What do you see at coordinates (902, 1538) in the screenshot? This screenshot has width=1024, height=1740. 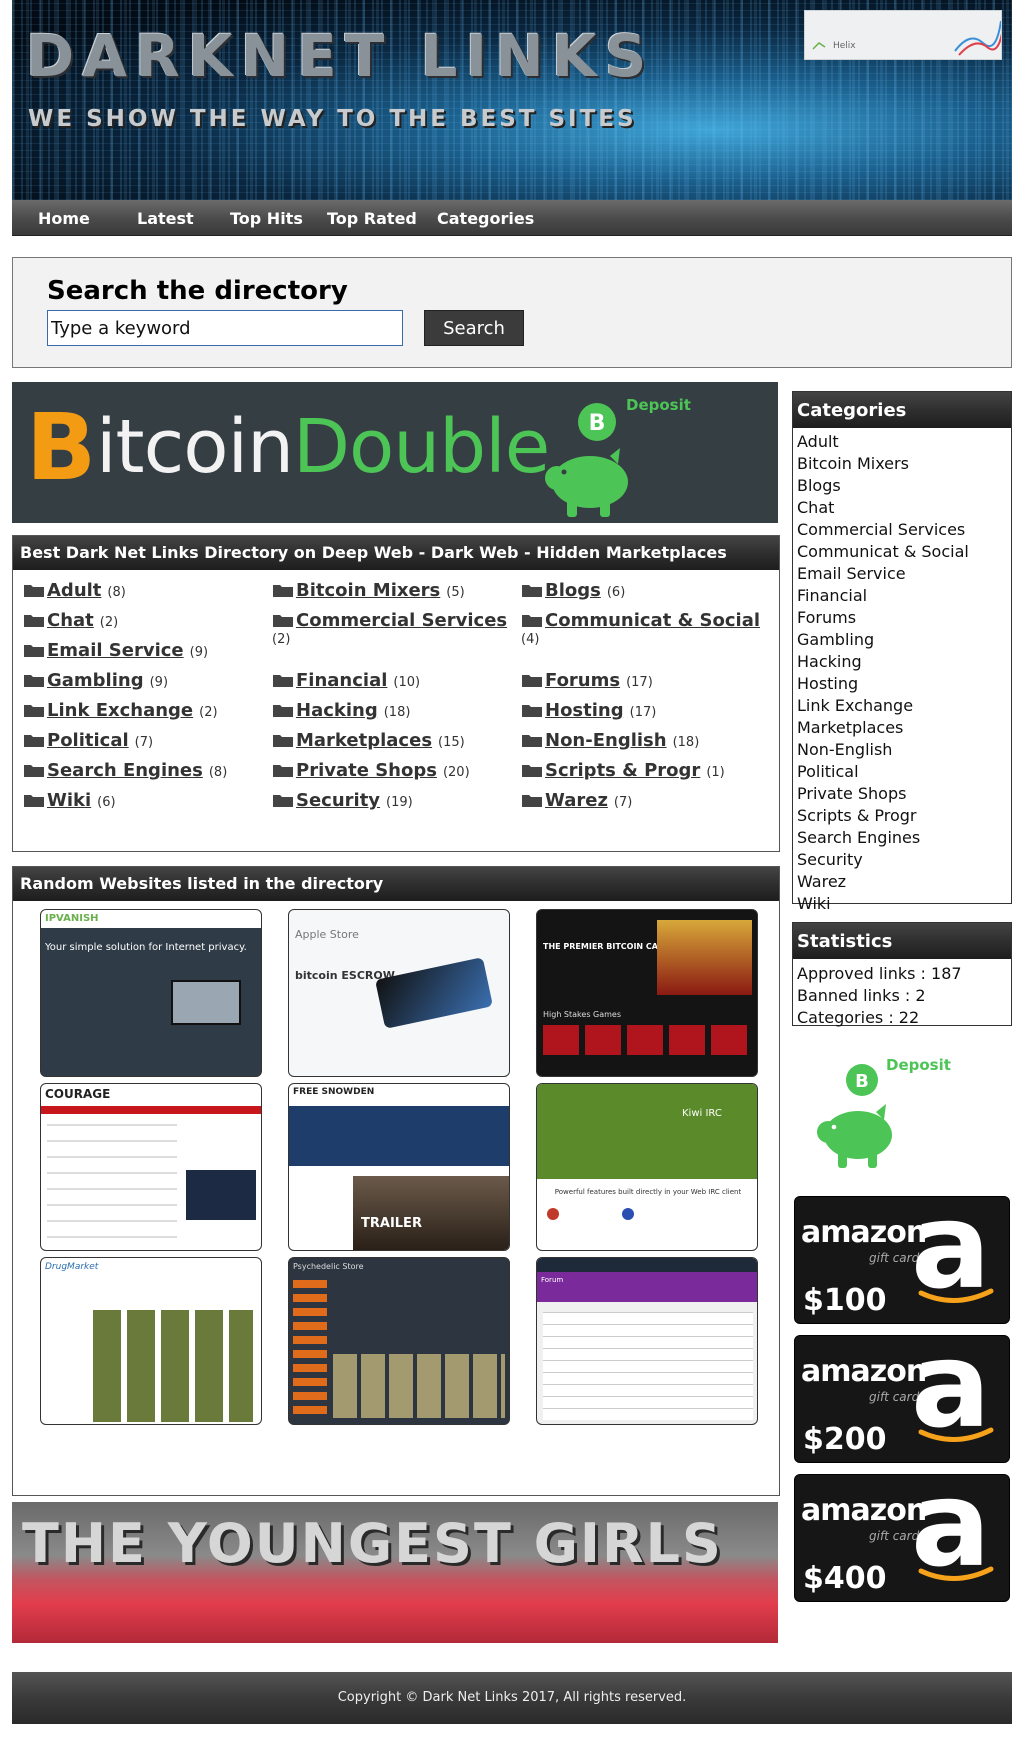 I see `amazon-gift-card-400: amazon gift card a $400` at bounding box center [902, 1538].